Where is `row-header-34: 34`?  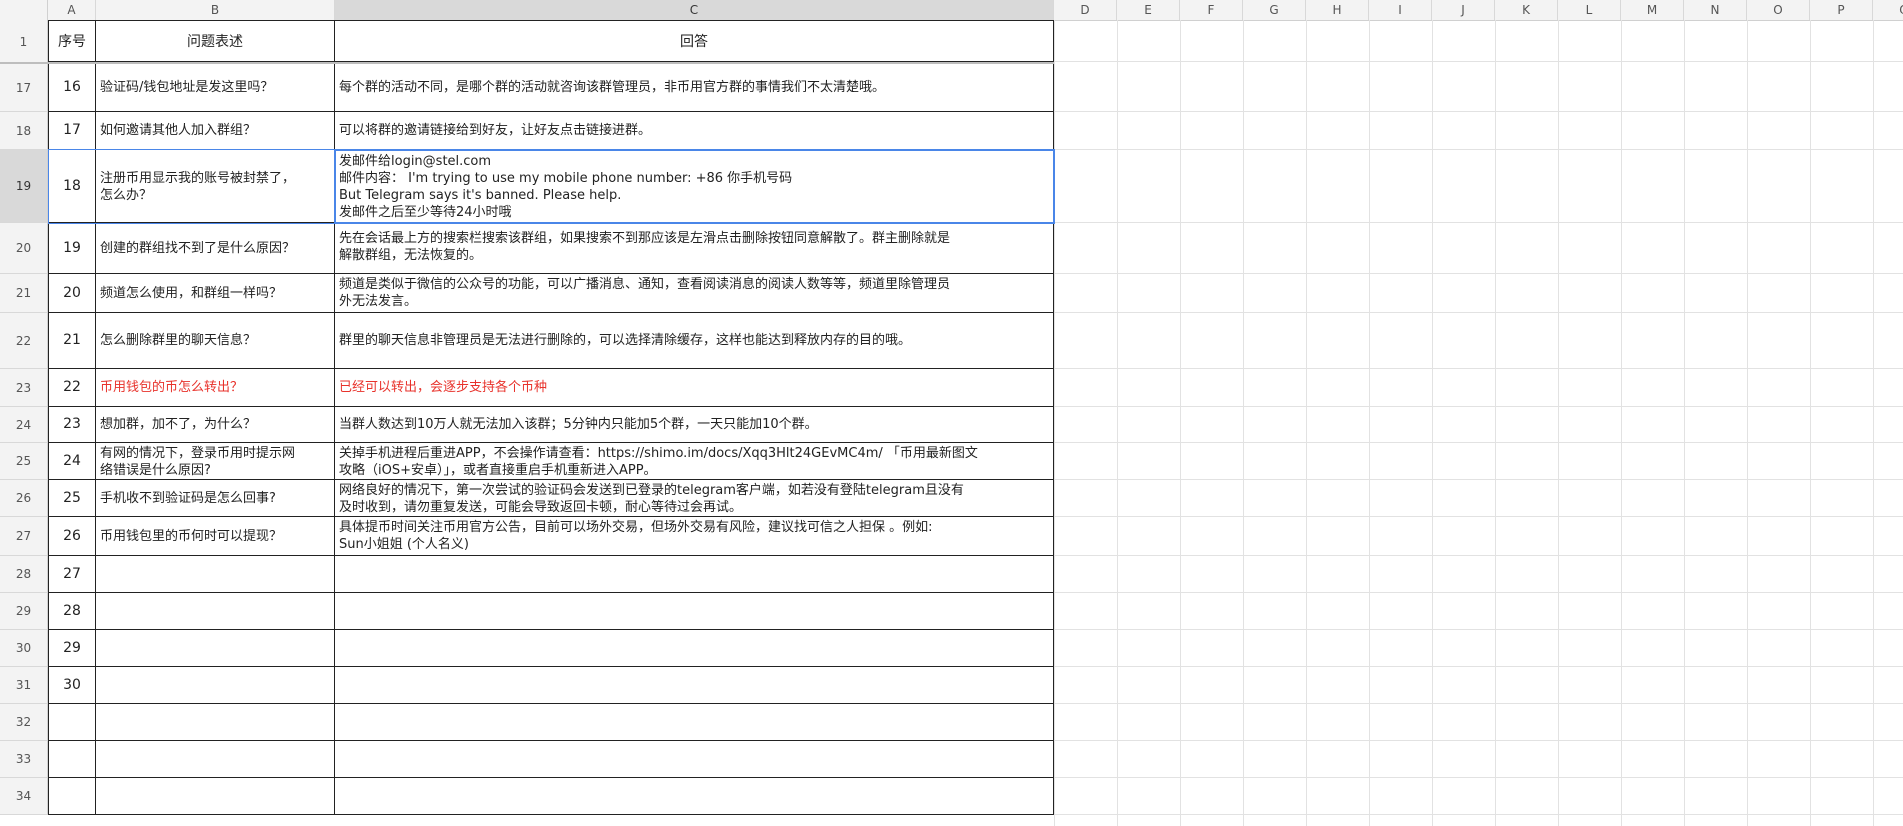 row-header-34: 34 is located at coordinates (24, 796).